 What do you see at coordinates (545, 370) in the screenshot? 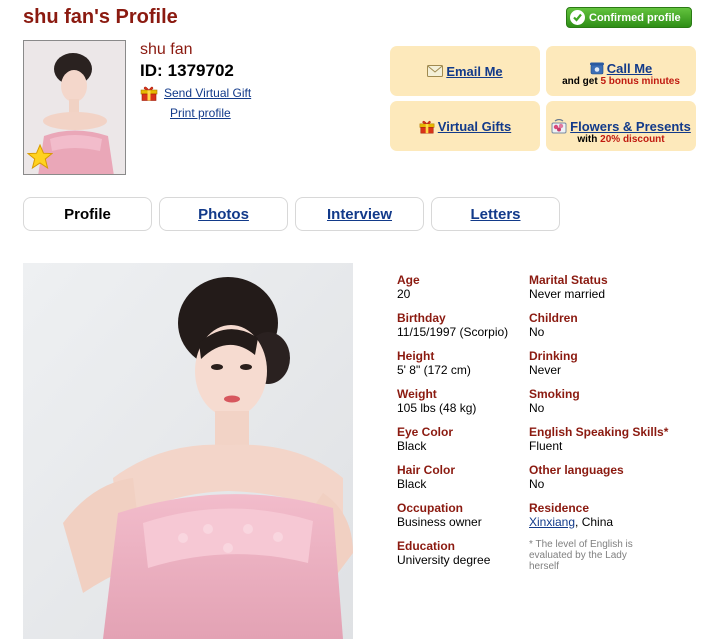
I see `field-value: Never` at bounding box center [545, 370].